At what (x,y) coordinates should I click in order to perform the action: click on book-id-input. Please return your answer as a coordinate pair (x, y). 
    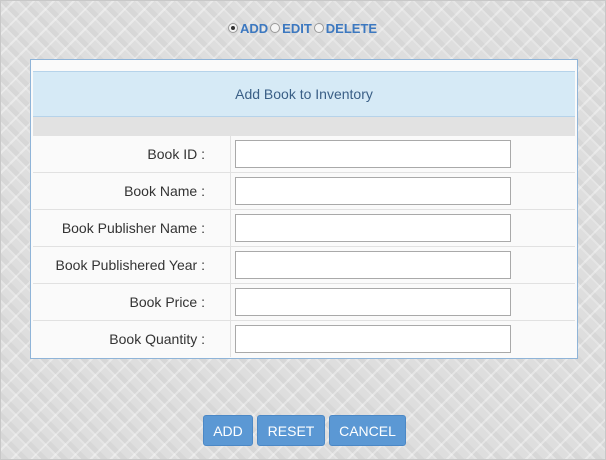
    Looking at the image, I should click on (373, 154).